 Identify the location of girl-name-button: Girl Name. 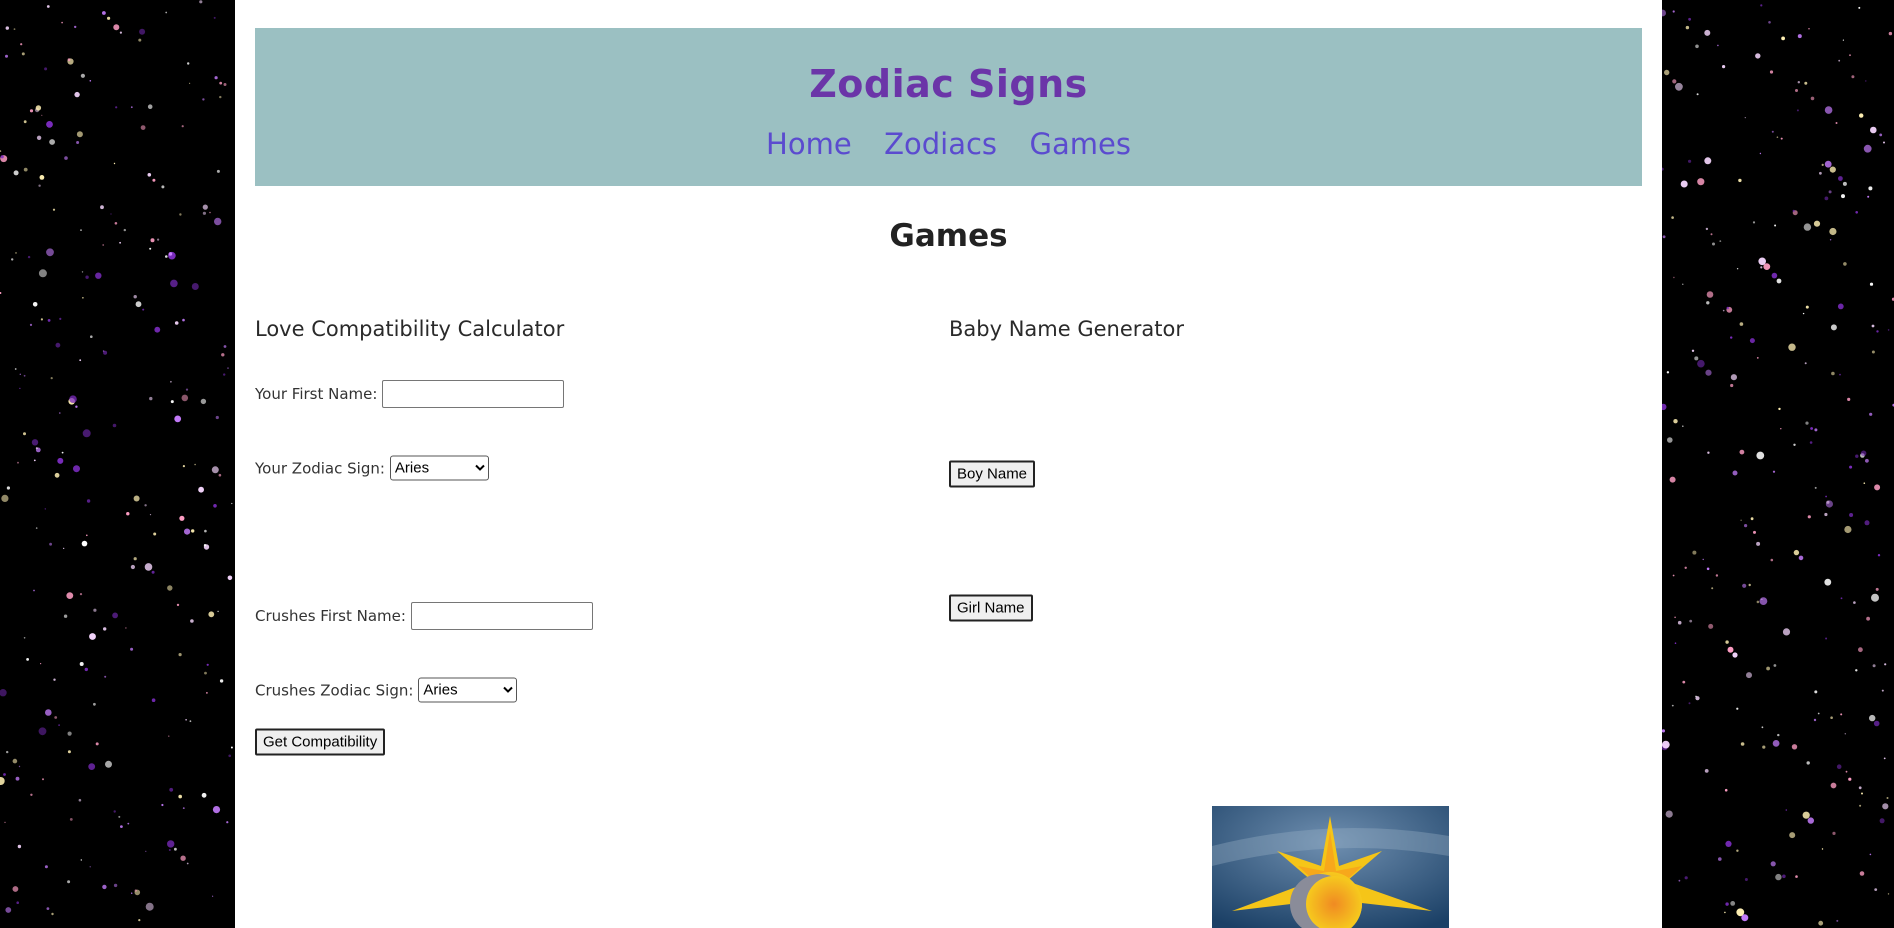
(991, 608).